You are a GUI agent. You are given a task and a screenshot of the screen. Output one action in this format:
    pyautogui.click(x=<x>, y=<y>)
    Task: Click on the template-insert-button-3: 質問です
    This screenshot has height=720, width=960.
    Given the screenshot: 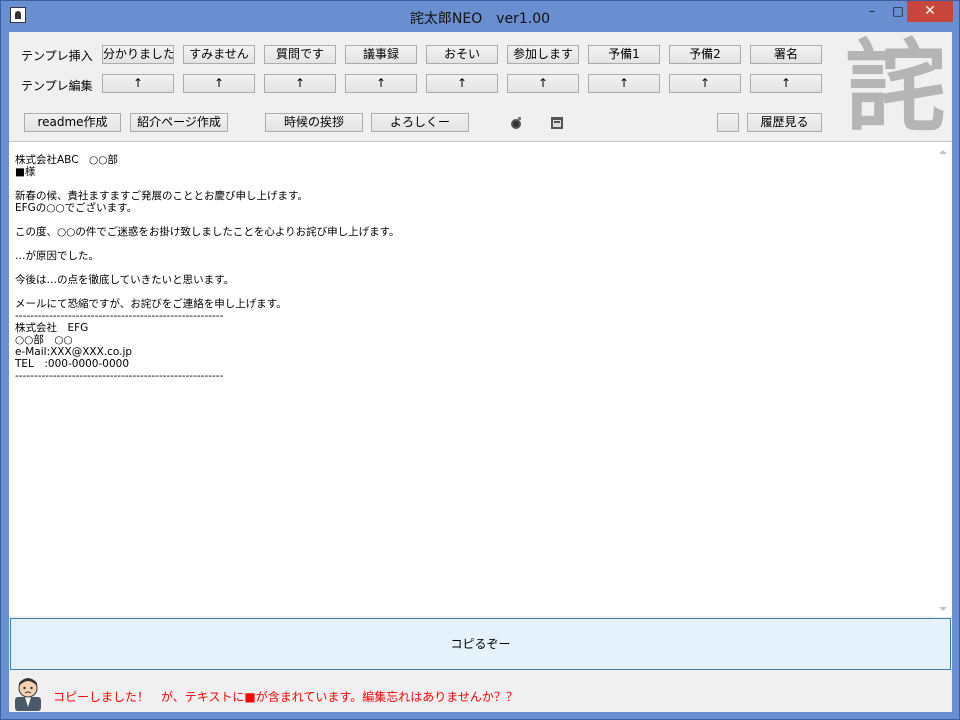 What is the action you would take?
    pyautogui.click(x=300, y=54)
    